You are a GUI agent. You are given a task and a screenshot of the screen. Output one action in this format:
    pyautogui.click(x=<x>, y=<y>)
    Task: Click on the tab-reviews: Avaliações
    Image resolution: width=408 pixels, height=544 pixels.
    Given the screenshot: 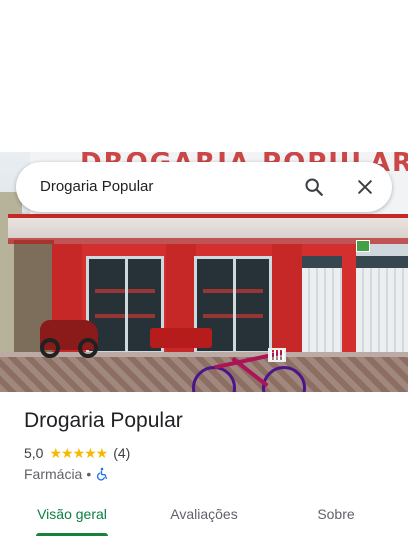 What is the action you would take?
    pyautogui.click(x=204, y=516)
    